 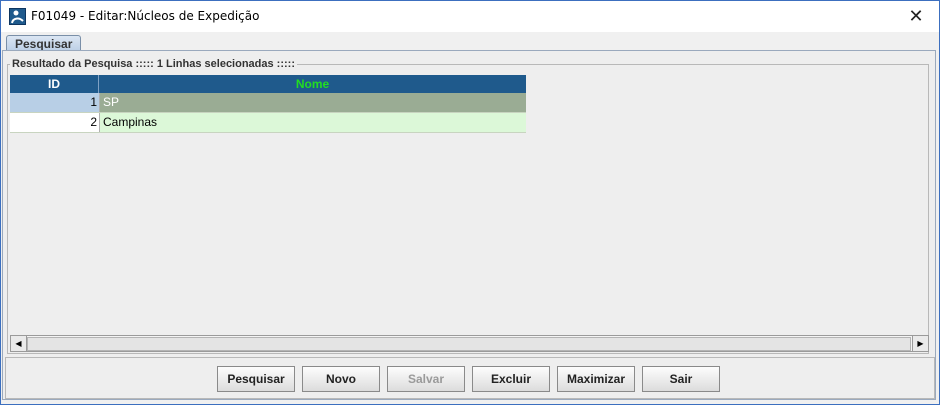 What do you see at coordinates (19, 343) in the screenshot?
I see `scroll-left-icon: ◀` at bounding box center [19, 343].